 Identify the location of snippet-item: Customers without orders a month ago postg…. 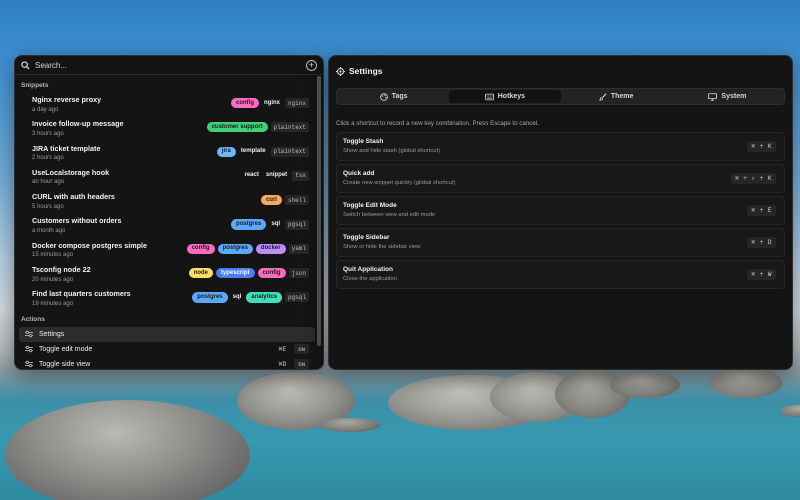
(169, 226).